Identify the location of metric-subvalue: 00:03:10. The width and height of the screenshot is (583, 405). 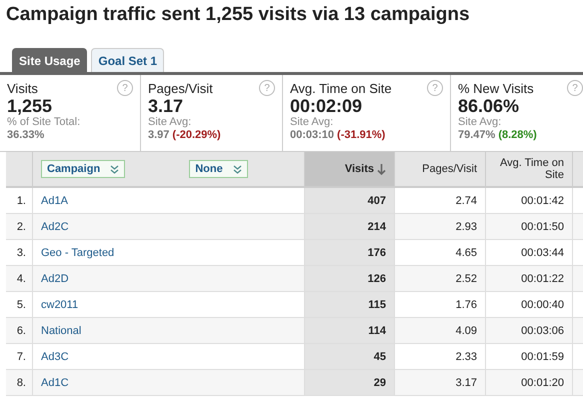
(312, 135).